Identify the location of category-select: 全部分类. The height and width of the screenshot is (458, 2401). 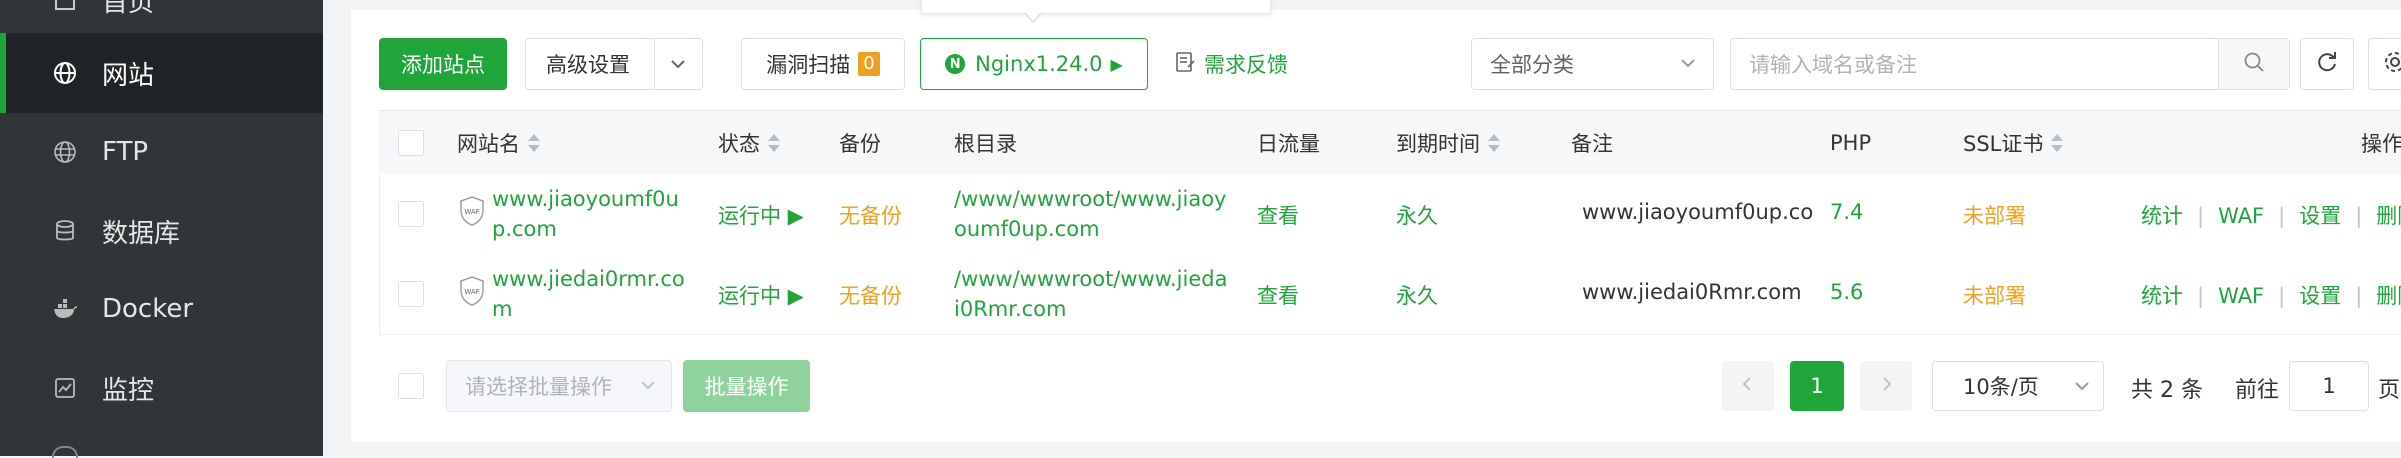
(1592, 64).